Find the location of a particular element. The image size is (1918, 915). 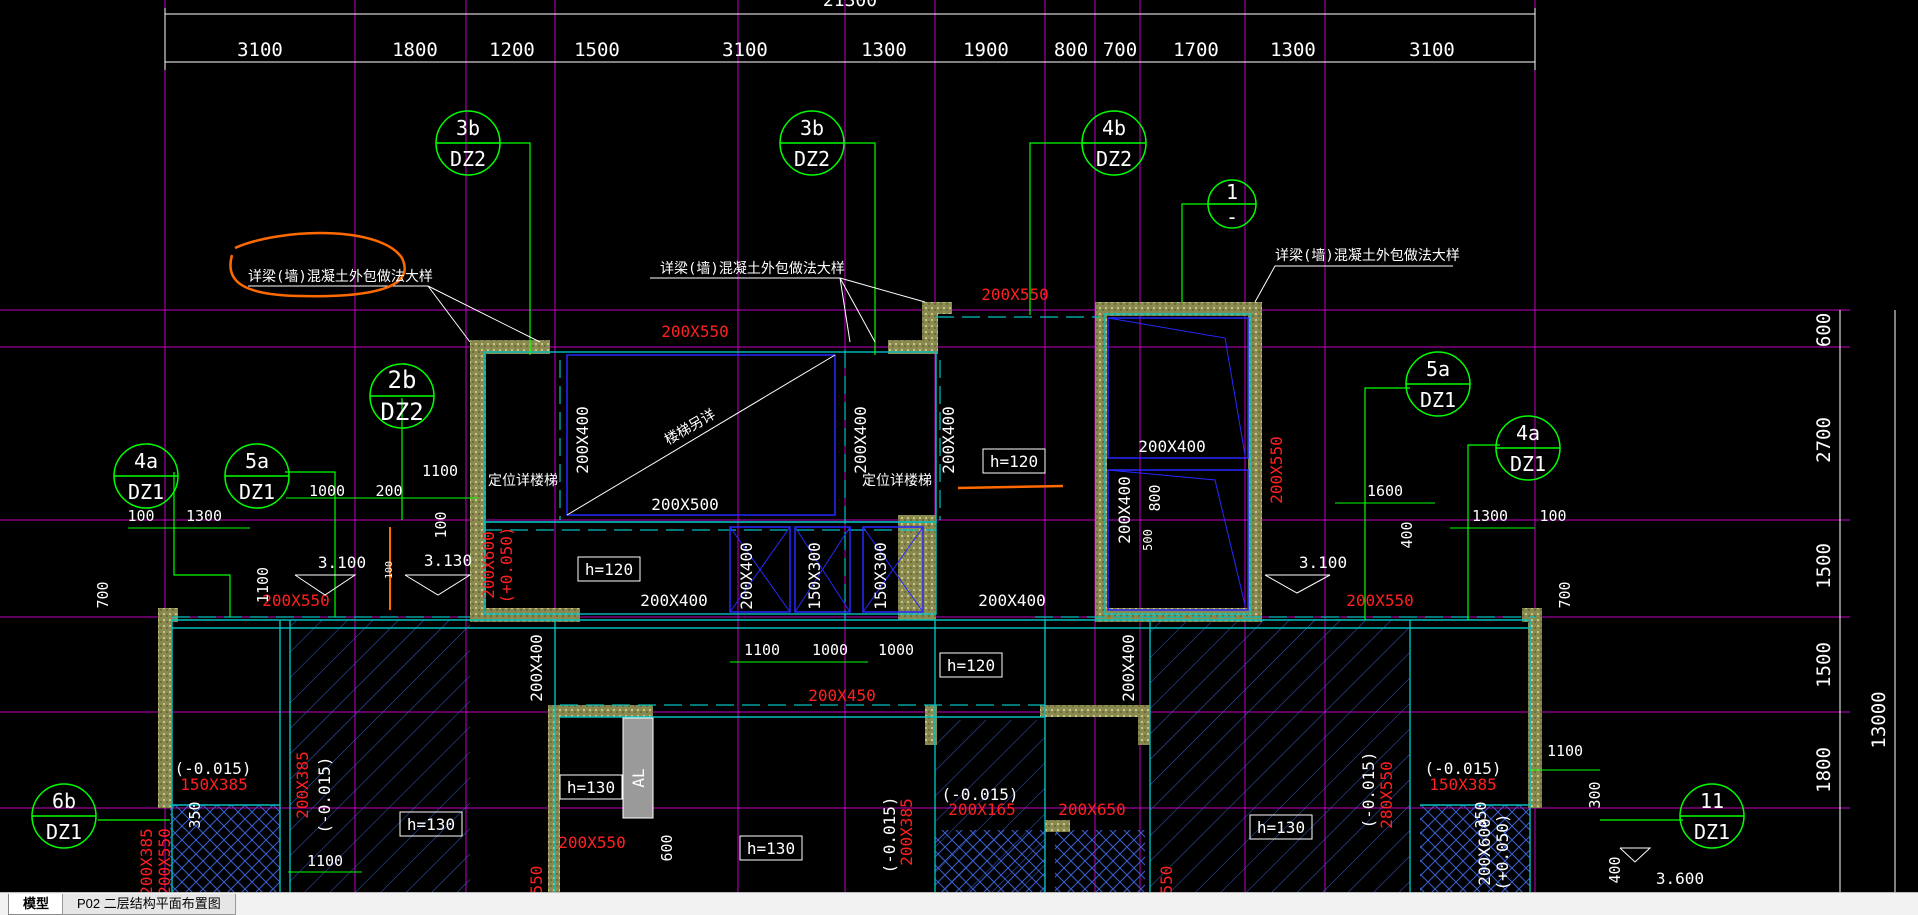

right-dimension-labels: 600 2700 1500 1500 1800 13000 is located at coordinates (1851, 553).